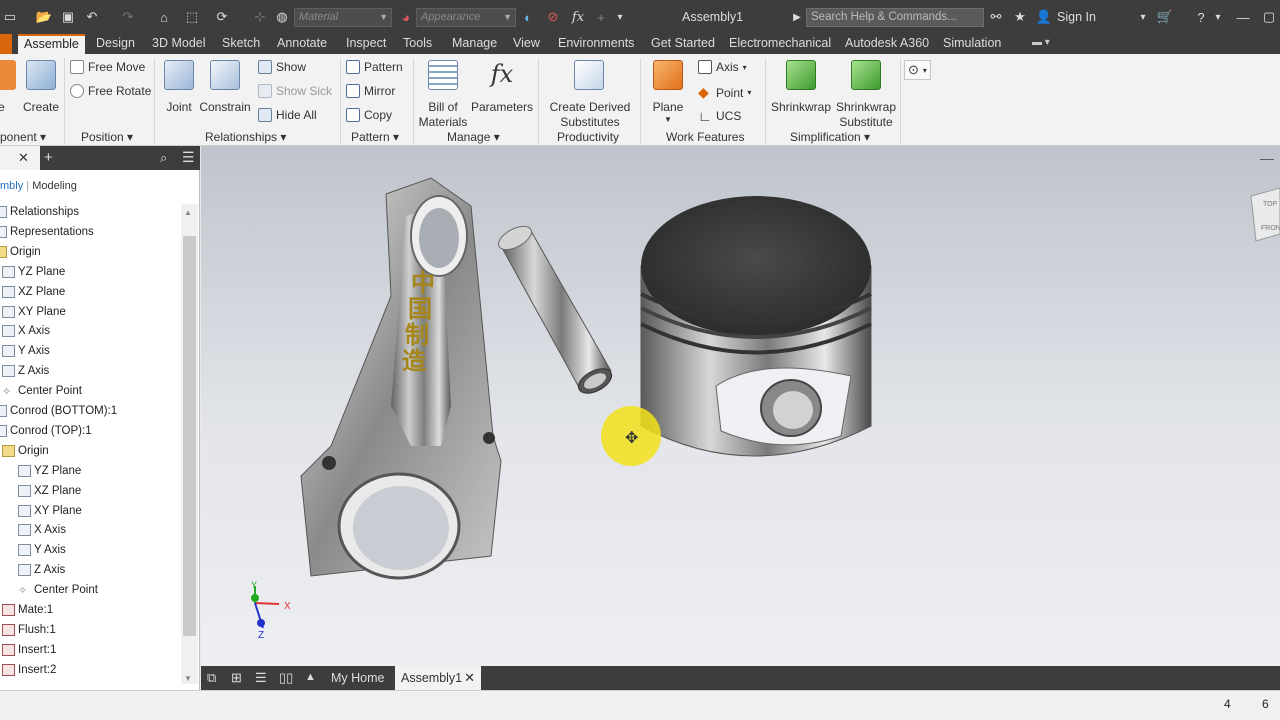  Describe the element at coordinates (374, 67) in the screenshot. I see `pattern-button: Pattern` at that location.